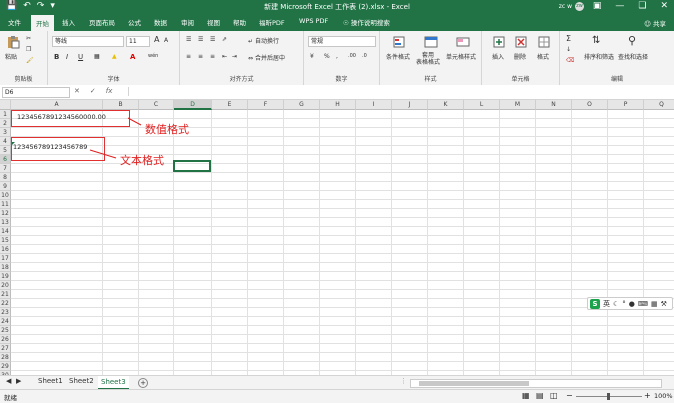 Image resolution: width=674 pixels, height=403 pixels. What do you see at coordinates (5, 240) in the screenshot?
I see `row-header-15: 15` at bounding box center [5, 240].